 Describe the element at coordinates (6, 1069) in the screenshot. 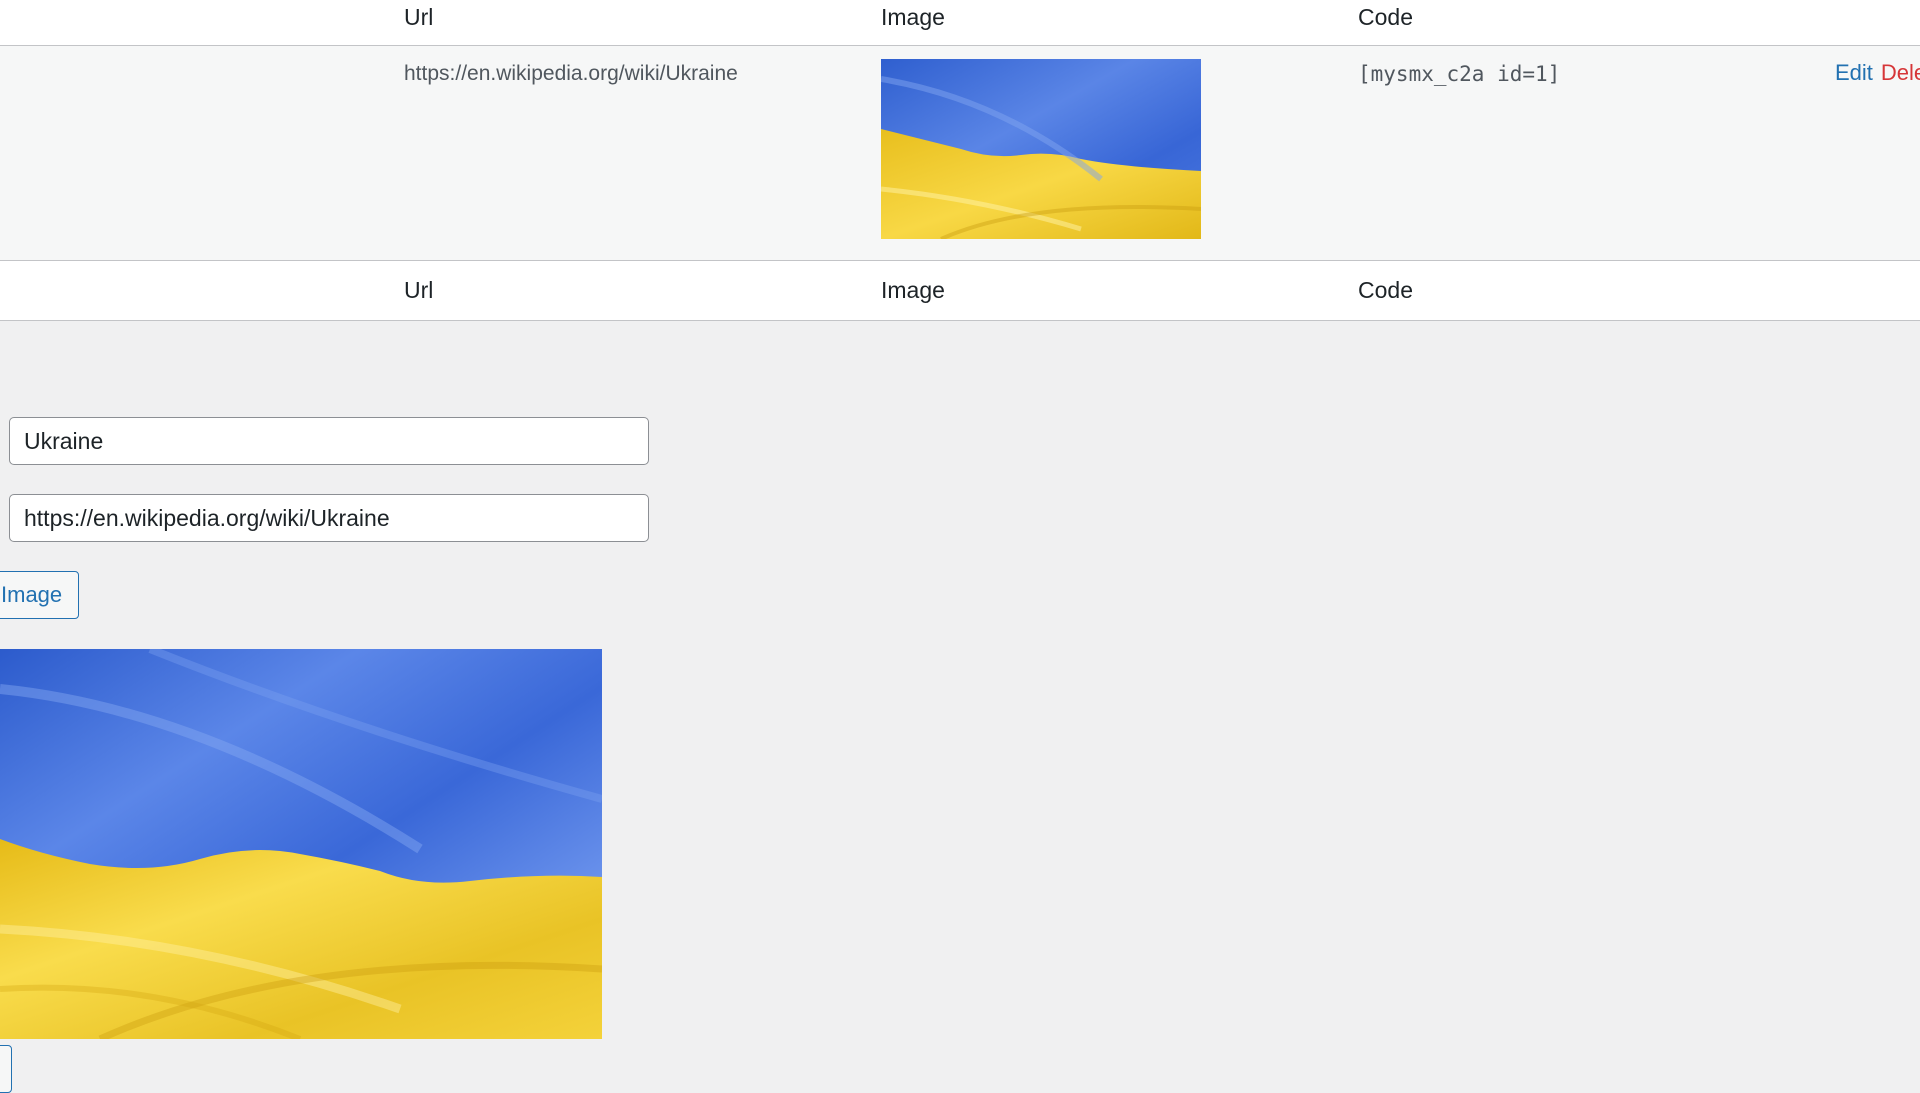

I see `remove-image-button` at that location.